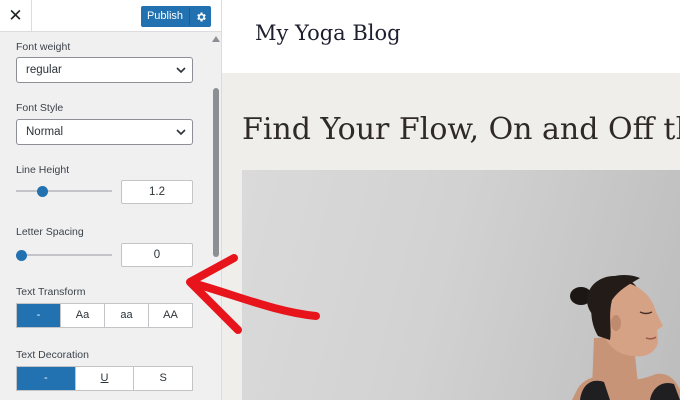 This screenshot has height=400, width=680. What do you see at coordinates (104, 132) in the screenshot?
I see `font-style-select: Normal` at bounding box center [104, 132].